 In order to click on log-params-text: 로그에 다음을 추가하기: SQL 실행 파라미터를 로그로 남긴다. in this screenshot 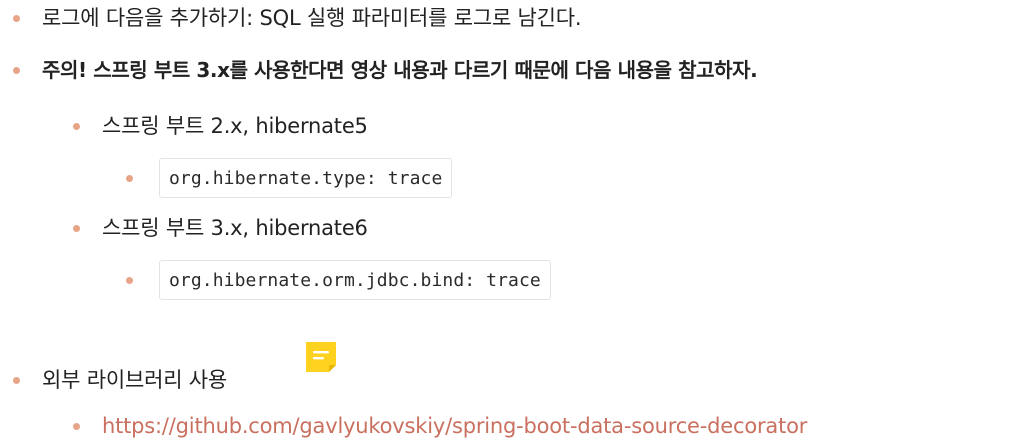, I will do `click(312, 18)`.